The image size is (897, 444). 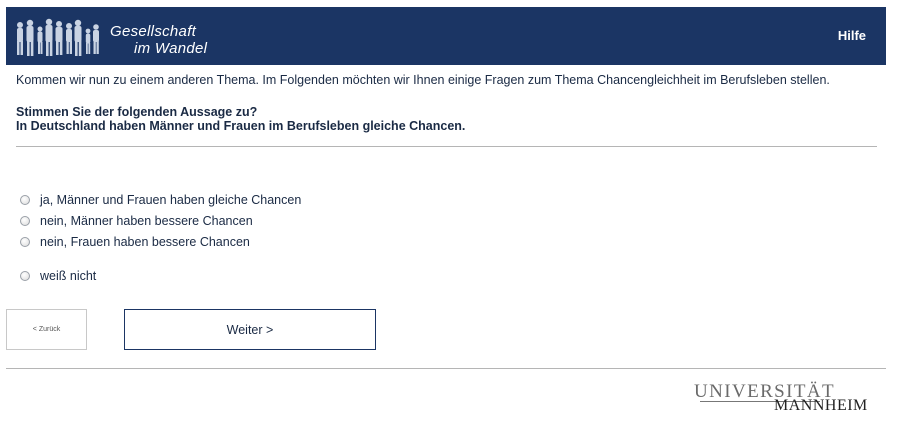 What do you see at coordinates (145, 242) in the screenshot?
I see `option-label: nein, Frauen haben bessere Chancen` at bounding box center [145, 242].